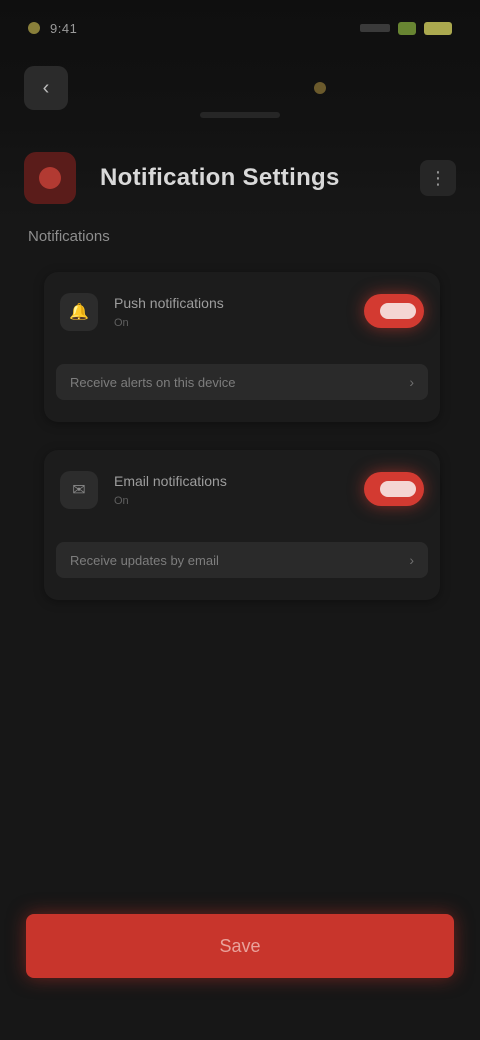 Image resolution: width=480 pixels, height=1040 pixels. What do you see at coordinates (170, 490) in the screenshot?
I see `card-text: Email notifications On` at bounding box center [170, 490].